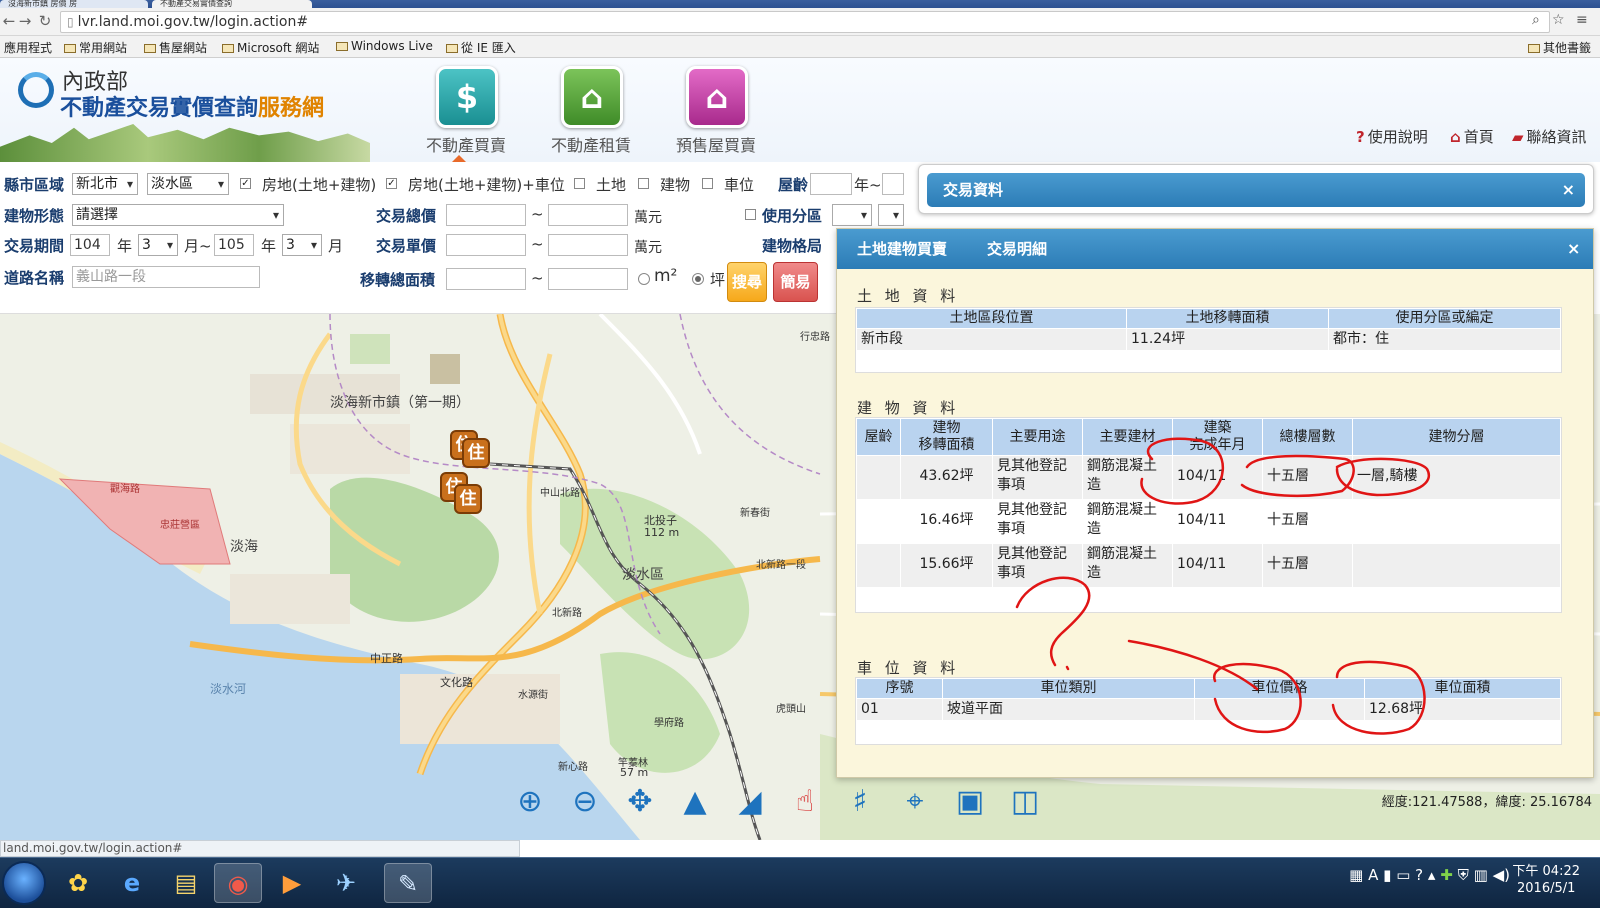 Image resolution: width=1600 pixels, height=908 pixels. Describe the element at coordinates (467, 97) in the screenshot. I see `house-dollar-icon: $` at that location.